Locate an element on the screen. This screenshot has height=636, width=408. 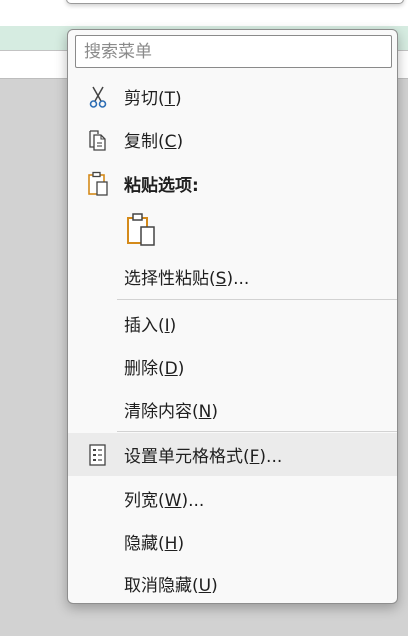
menu-item-hide: 隐藏(H) is located at coordinates (232, 541).